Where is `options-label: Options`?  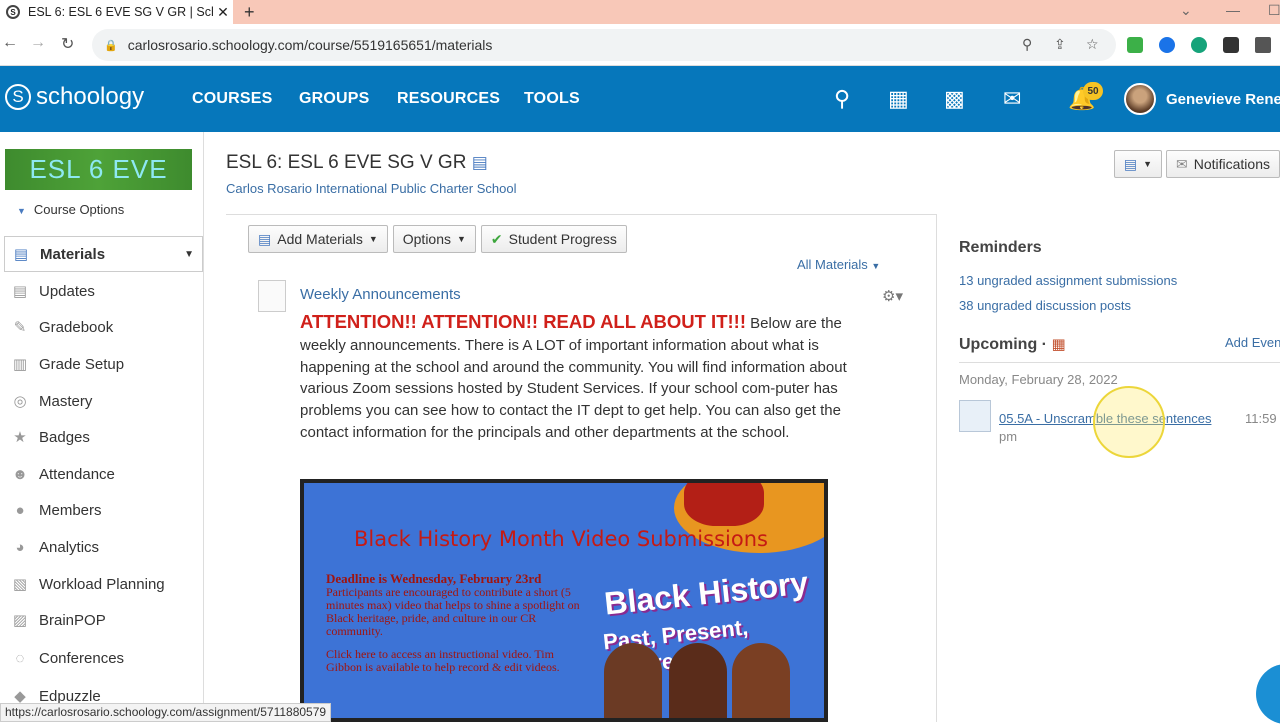
options-label: Options is located at coordinates (426, 239).